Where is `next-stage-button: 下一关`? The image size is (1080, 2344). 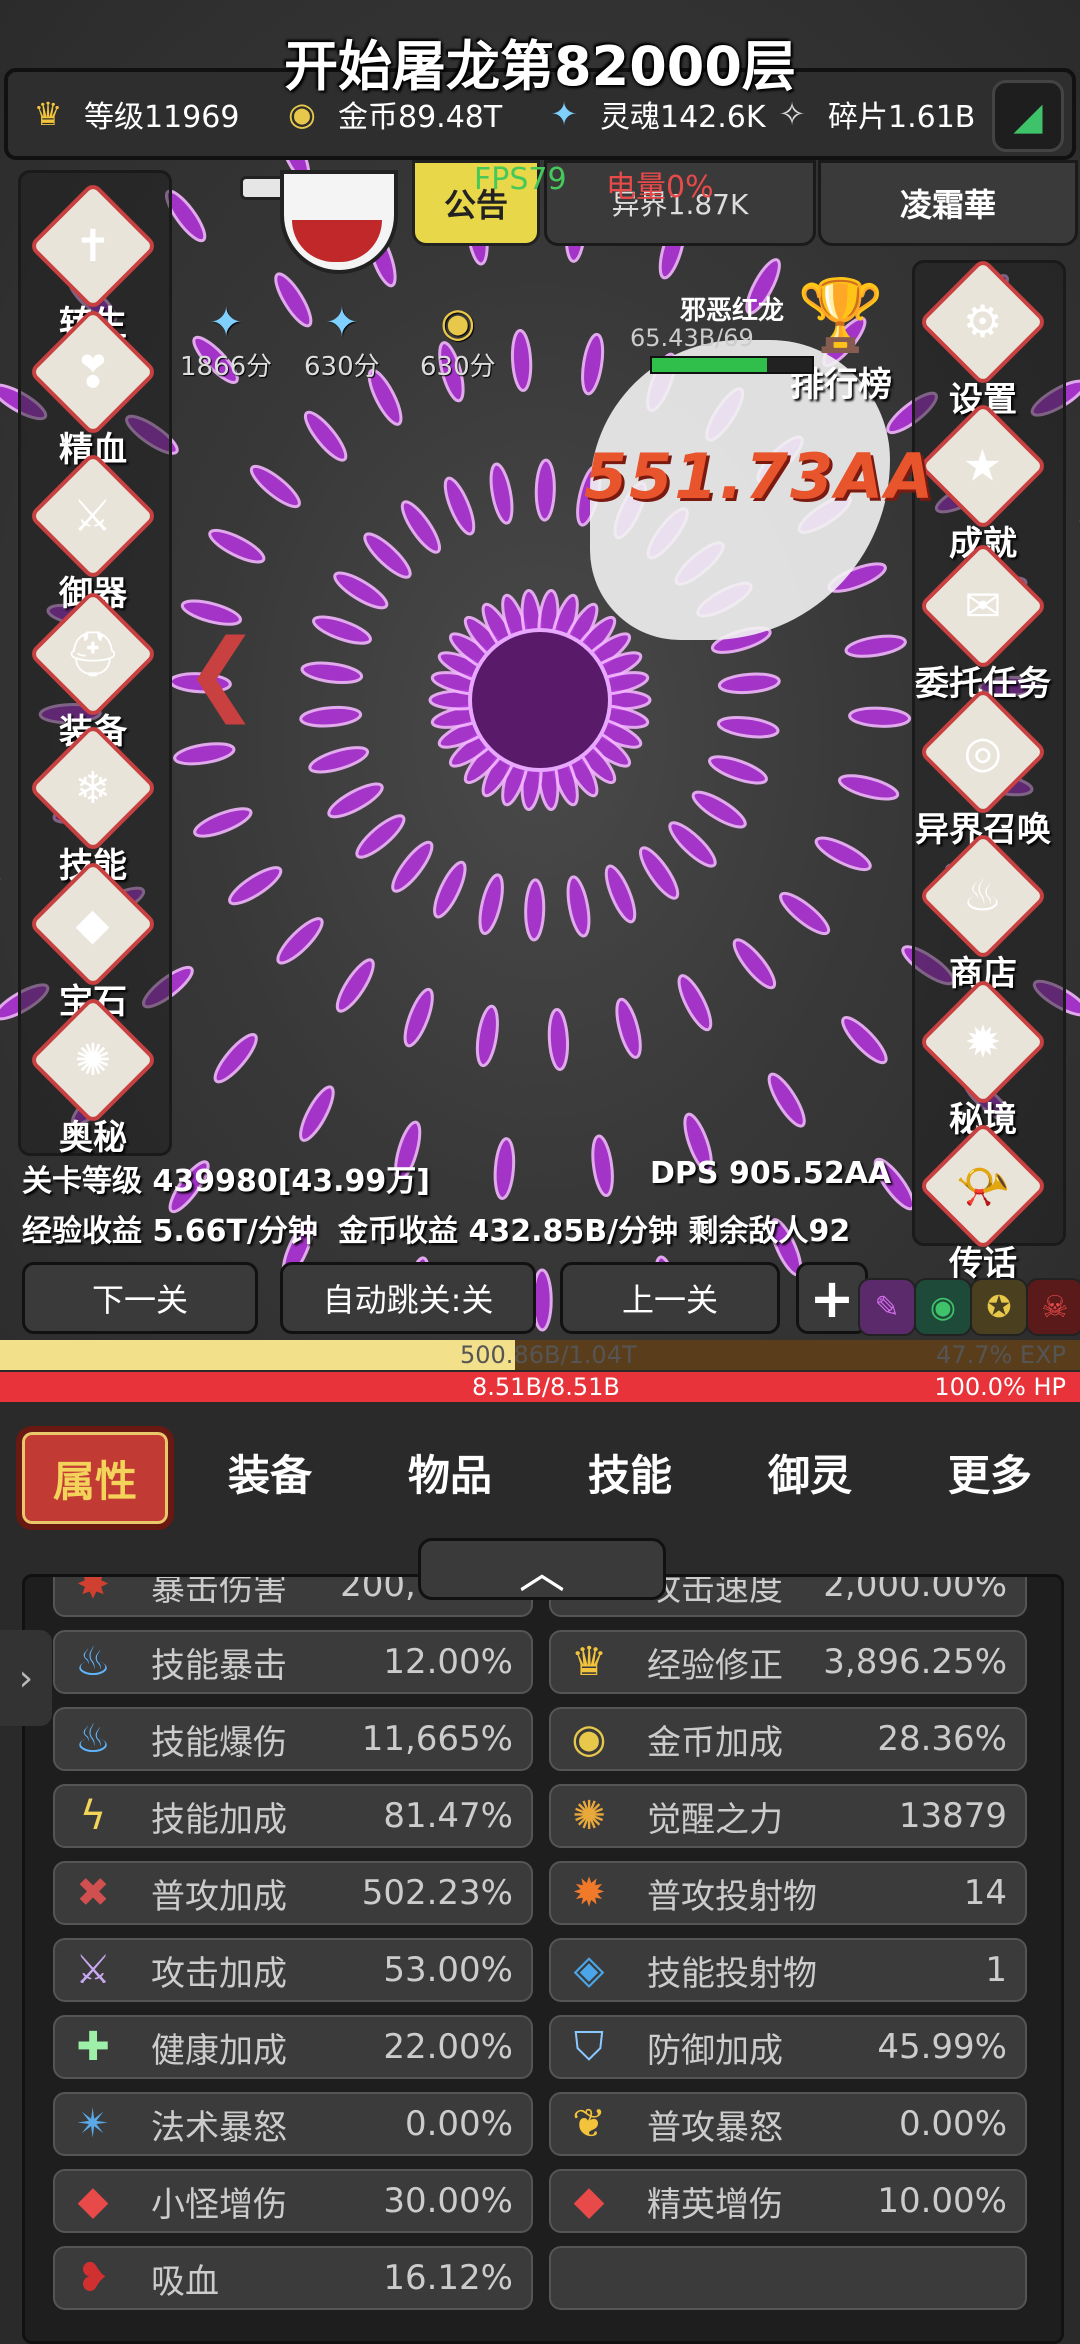
next-stage-button: 下一关 is located at coordinates (140, 1298).